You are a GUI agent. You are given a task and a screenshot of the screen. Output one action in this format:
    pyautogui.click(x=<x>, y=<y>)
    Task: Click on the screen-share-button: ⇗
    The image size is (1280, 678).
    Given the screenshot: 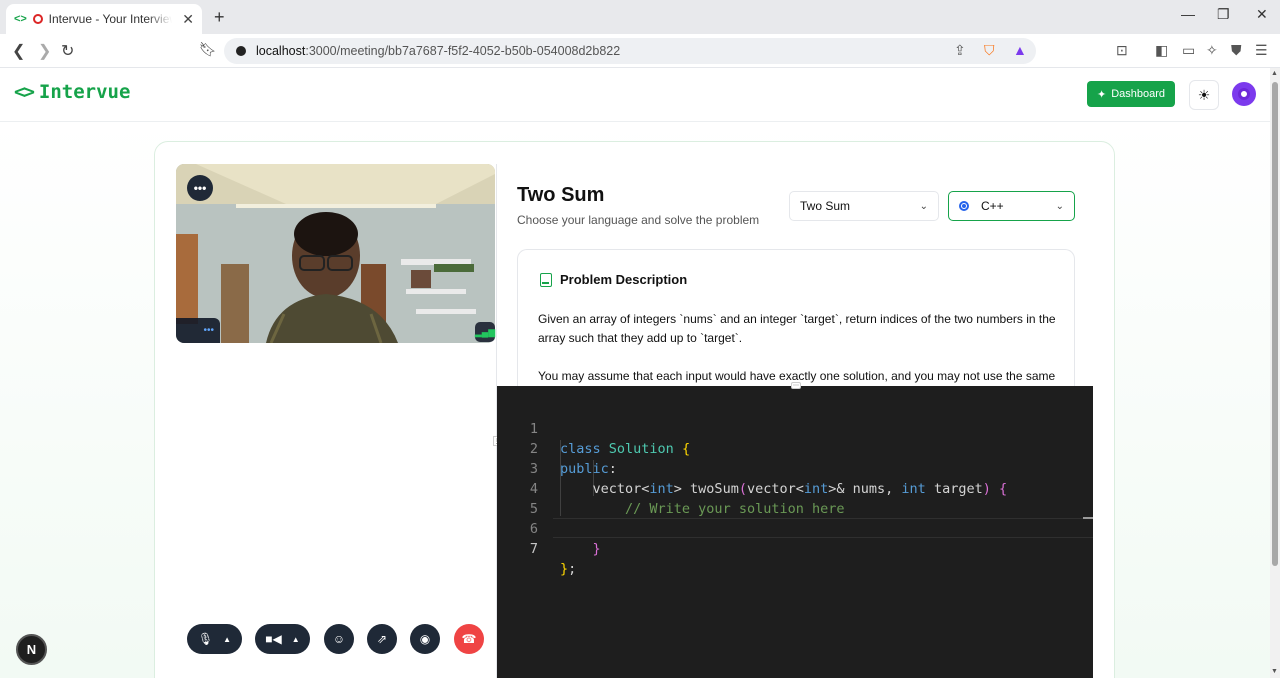 What is the action you would take?
    pyautogui.click(x=382, y=639)
    